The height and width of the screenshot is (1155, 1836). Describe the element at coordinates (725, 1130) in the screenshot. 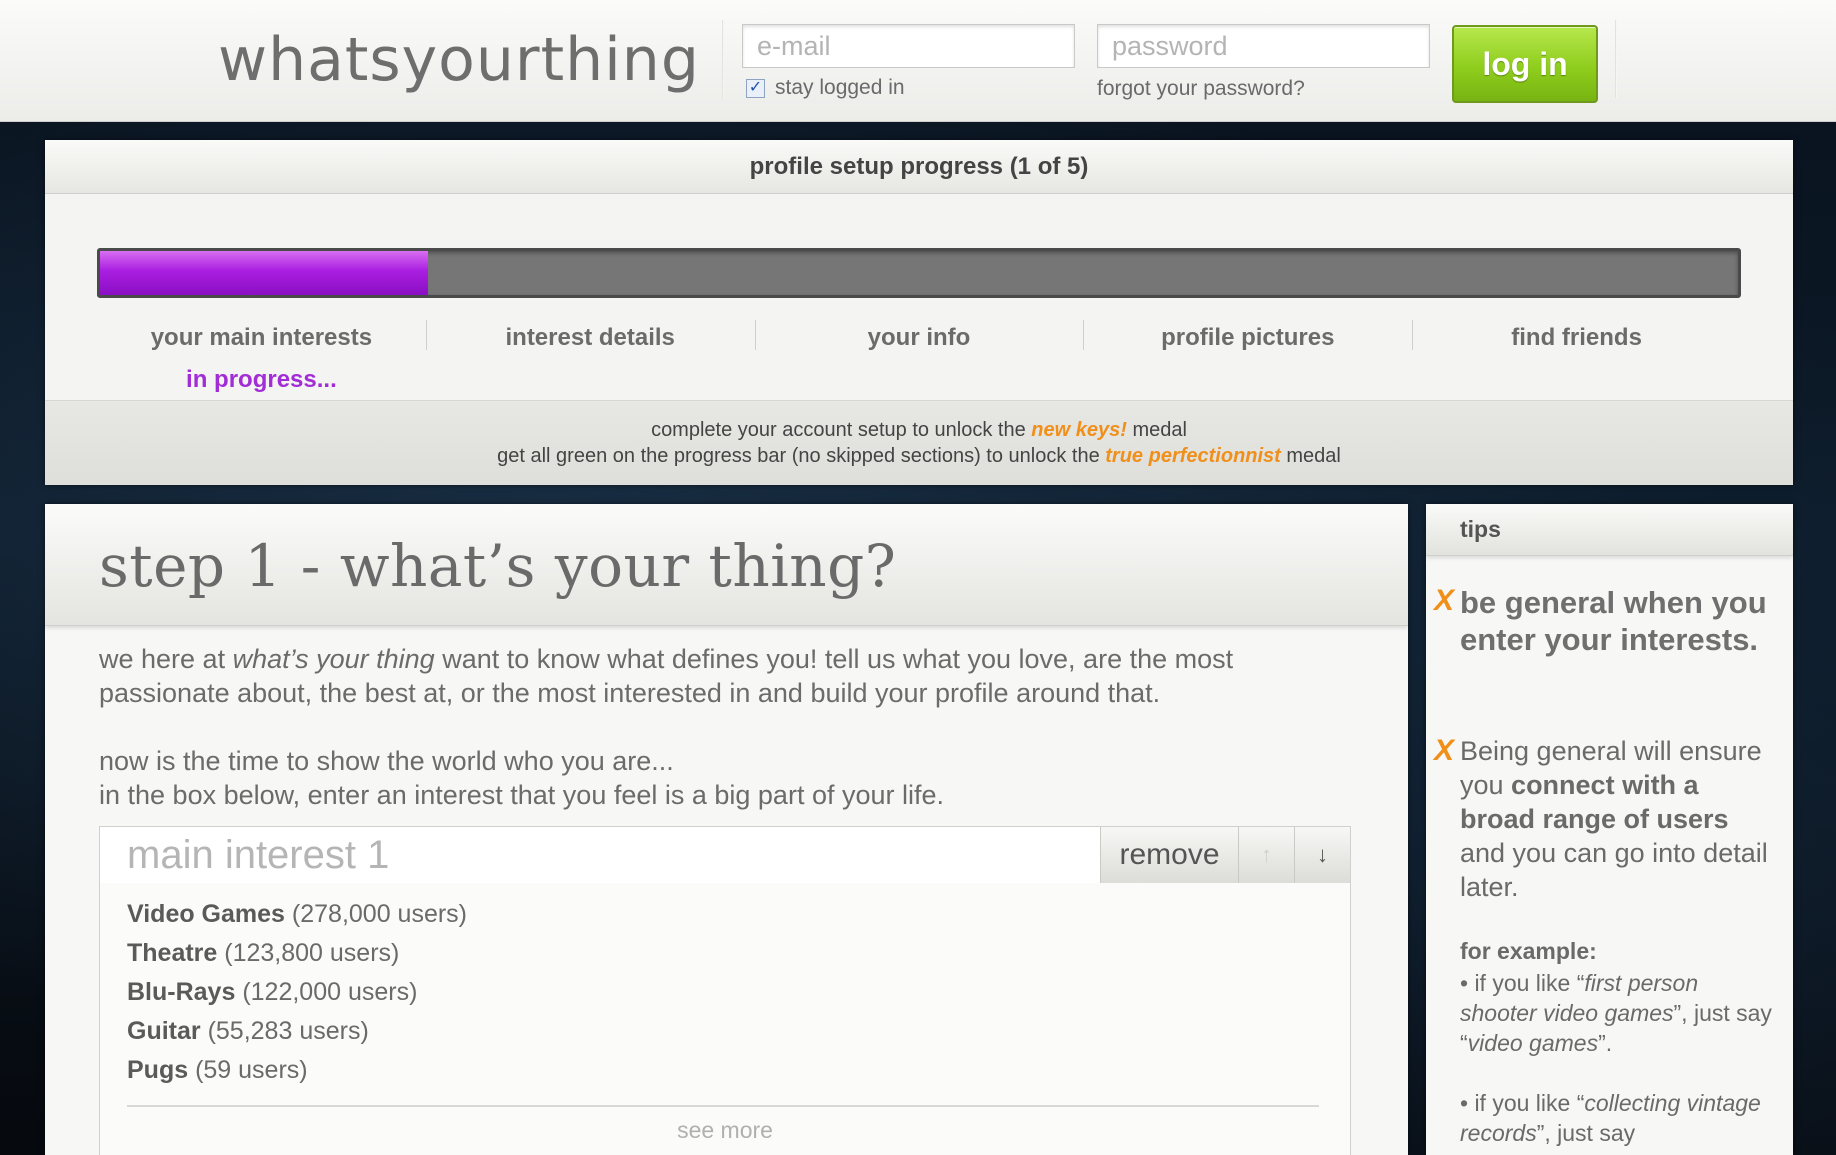

I see `see-more-link: see more` at that location.